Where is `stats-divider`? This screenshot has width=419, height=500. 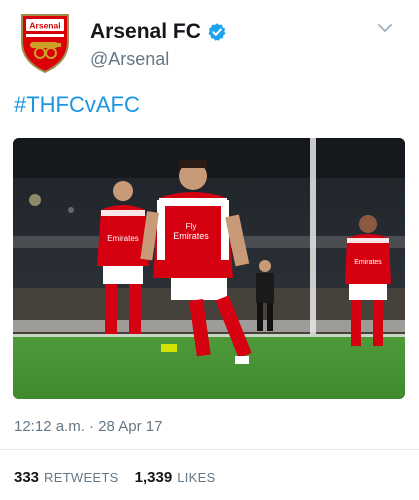
stats-divider is located at coordinates (209, 449).